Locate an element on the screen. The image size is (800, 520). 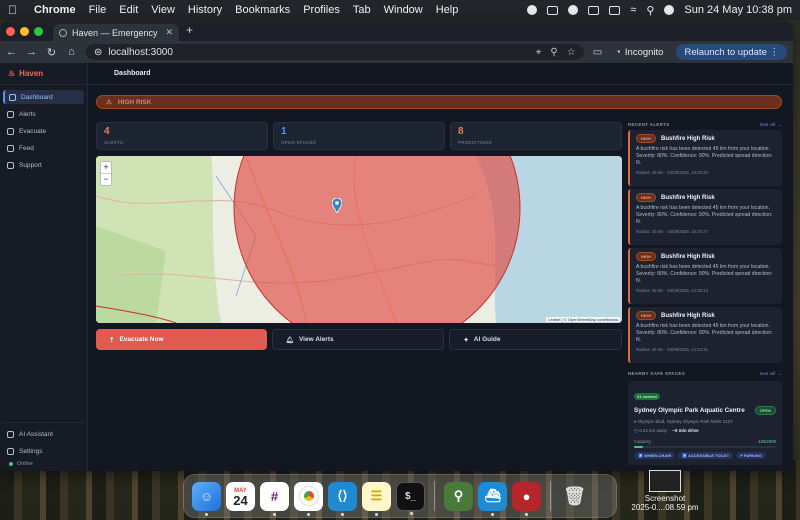
arrow-icon is located at coordinates (10, 131).